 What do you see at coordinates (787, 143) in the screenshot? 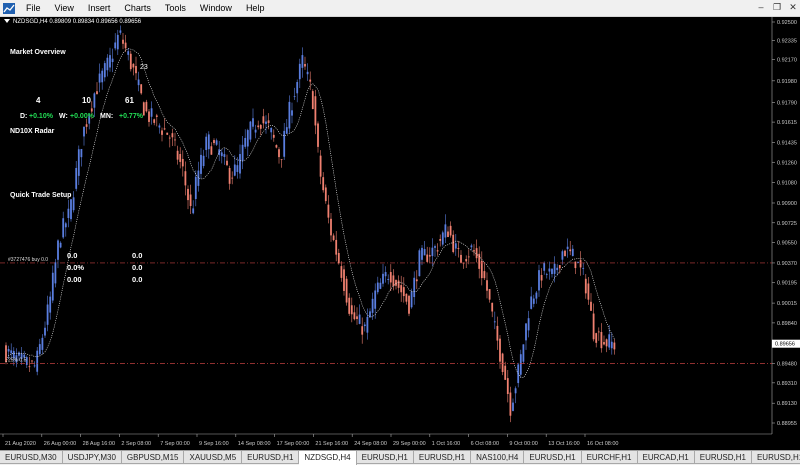
I see `price-tick-label: 0.91435` at bounding box center [787, 143].